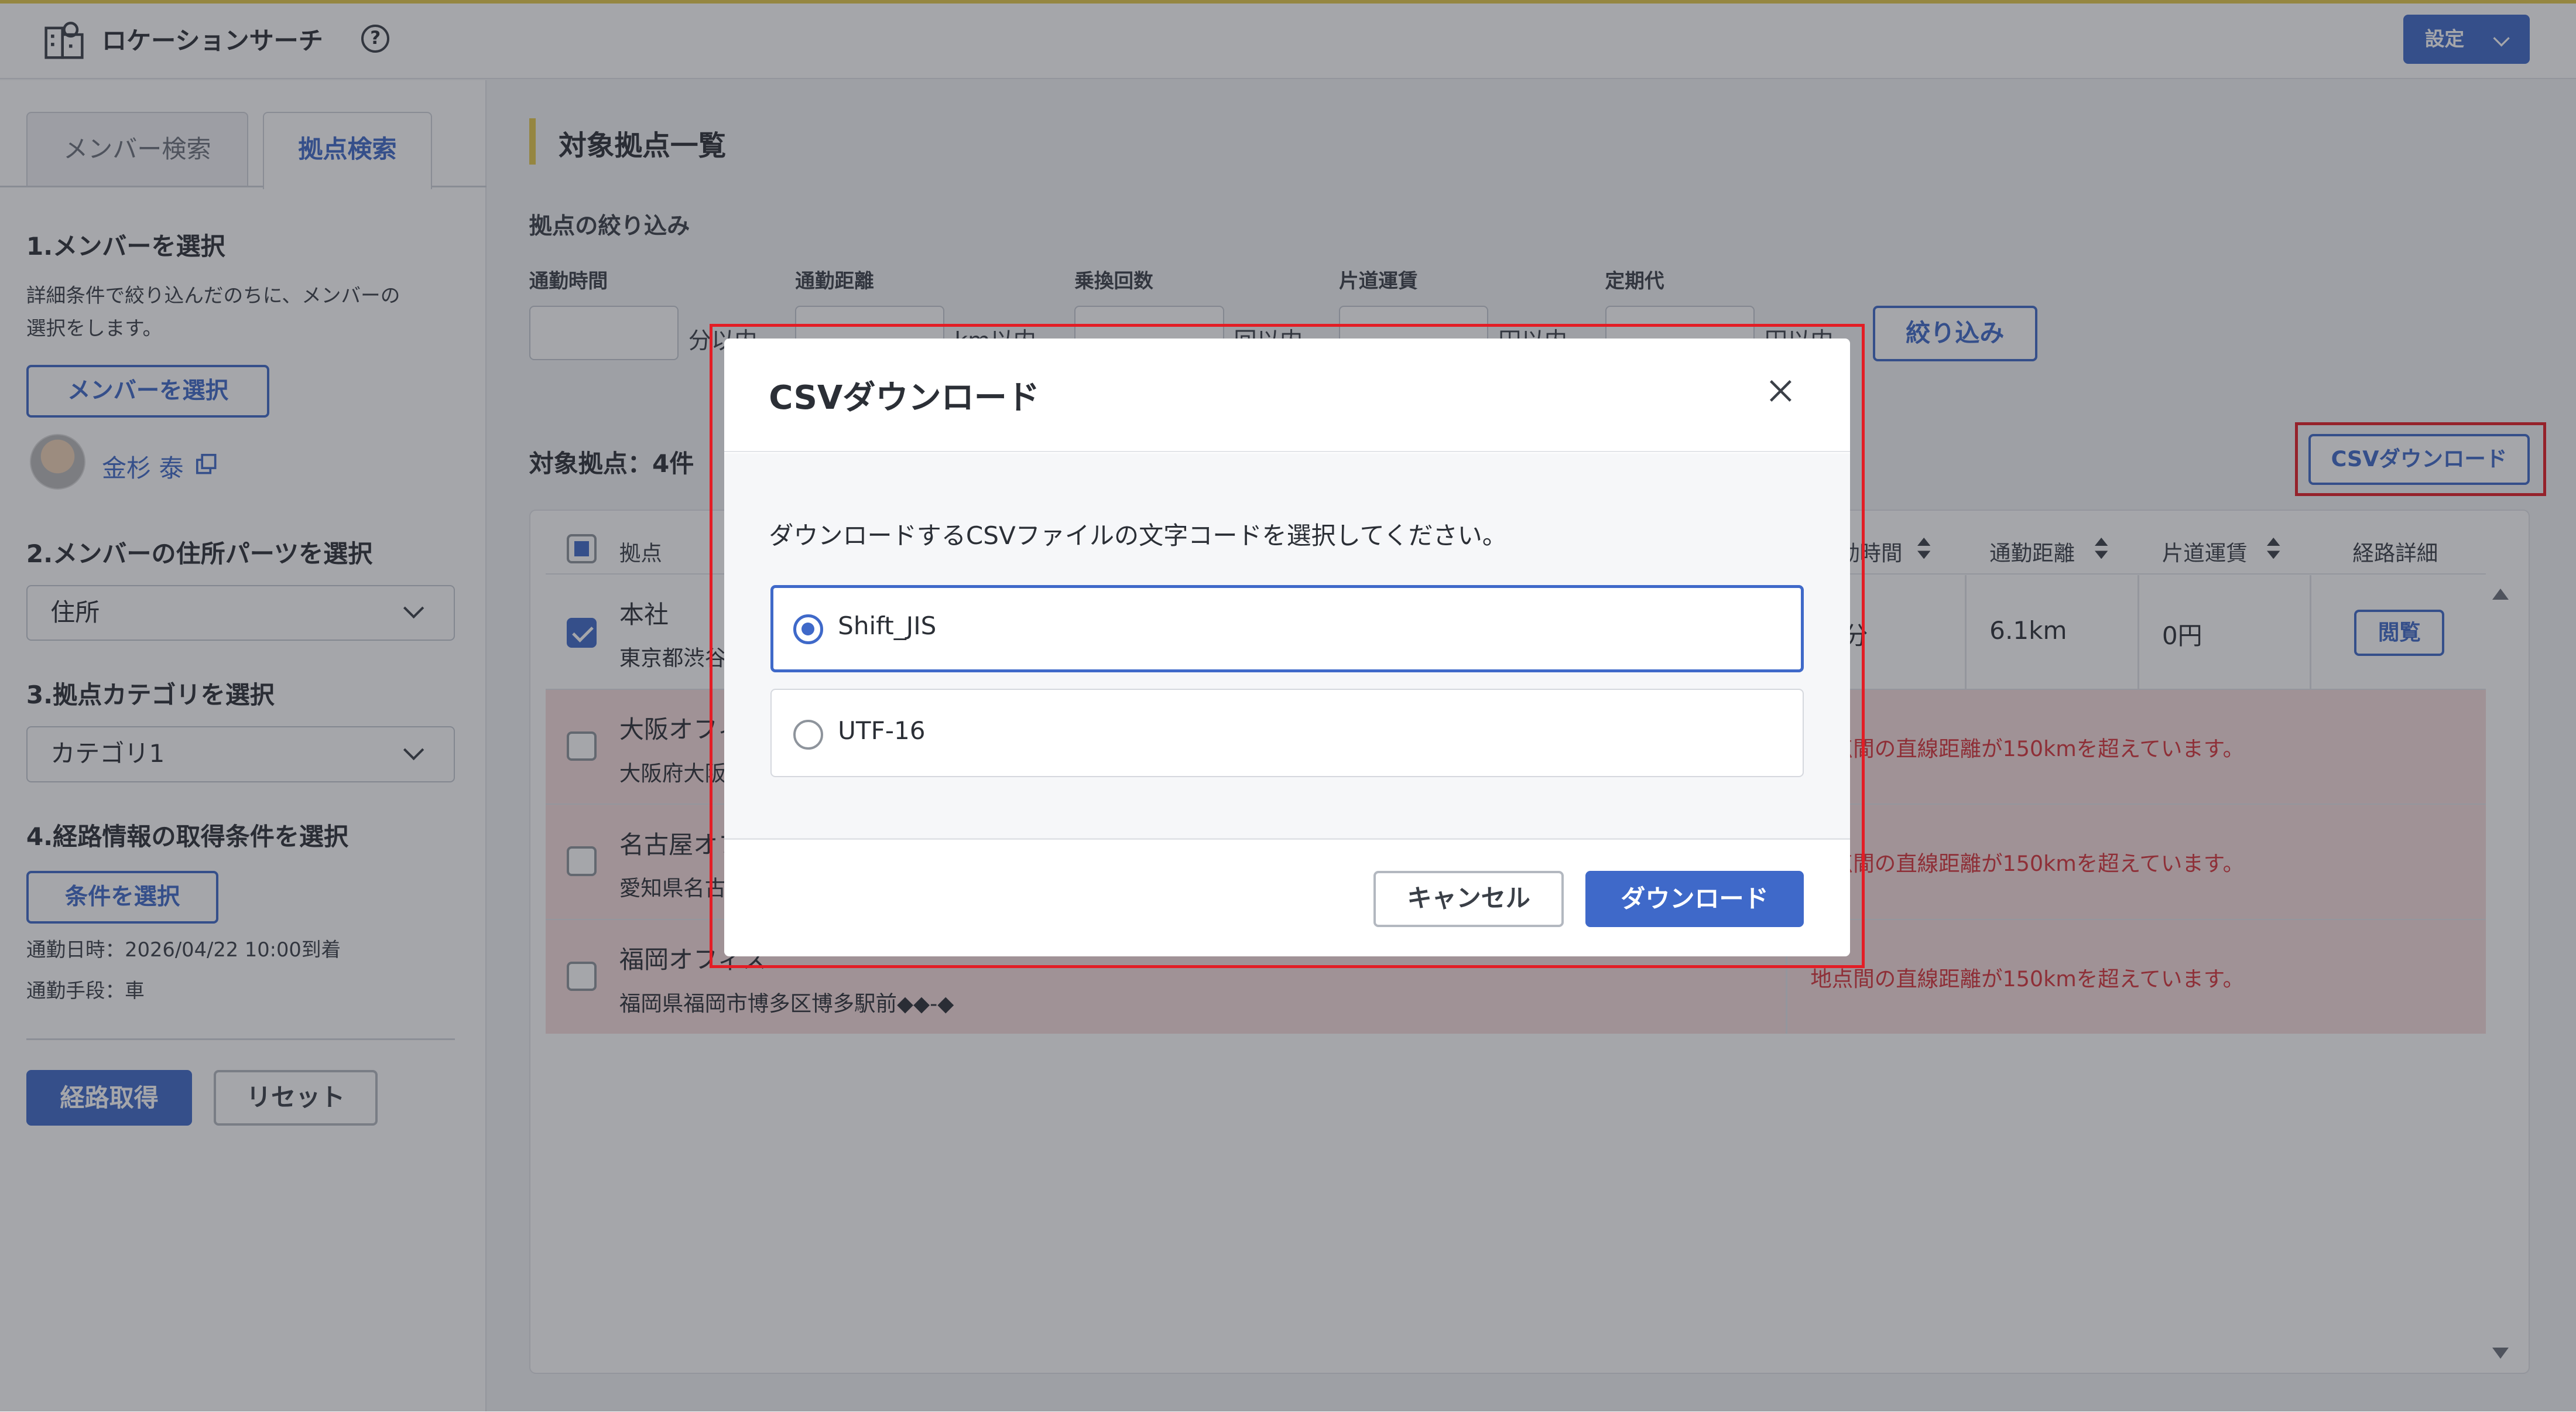 Image resolution: width=2576 pixels, height=1412 pixels. I want to click on radio-utf16, so click(808, 735).